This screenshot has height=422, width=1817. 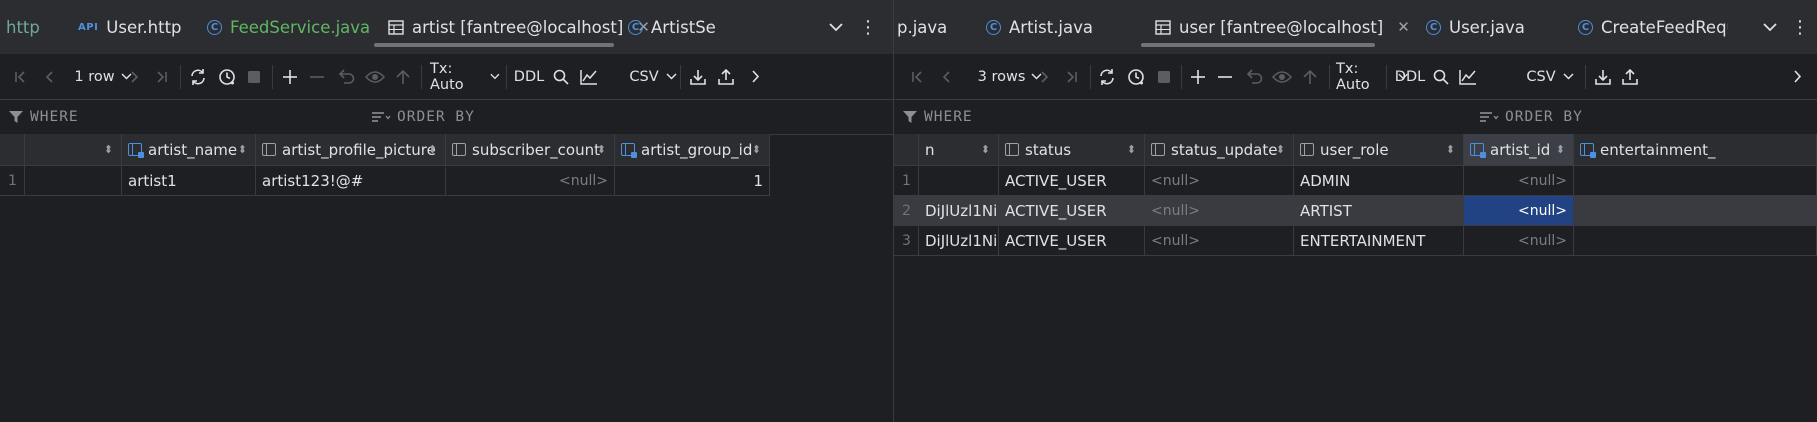 What do you see at coordinates (1403, 27) in the screenshot?
I see `close-icon: ✕` at bounding box center [1403, 27].